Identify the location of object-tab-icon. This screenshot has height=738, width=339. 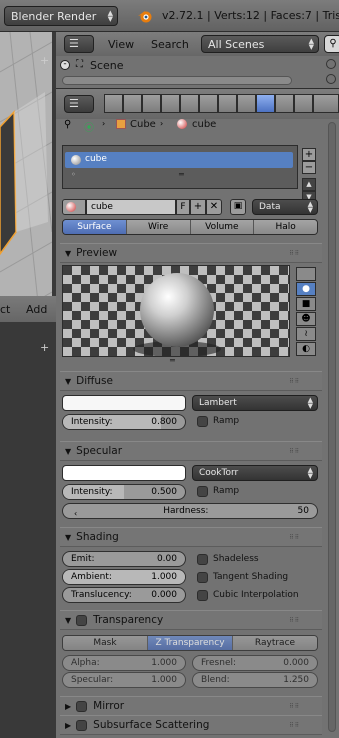
(189, 103).